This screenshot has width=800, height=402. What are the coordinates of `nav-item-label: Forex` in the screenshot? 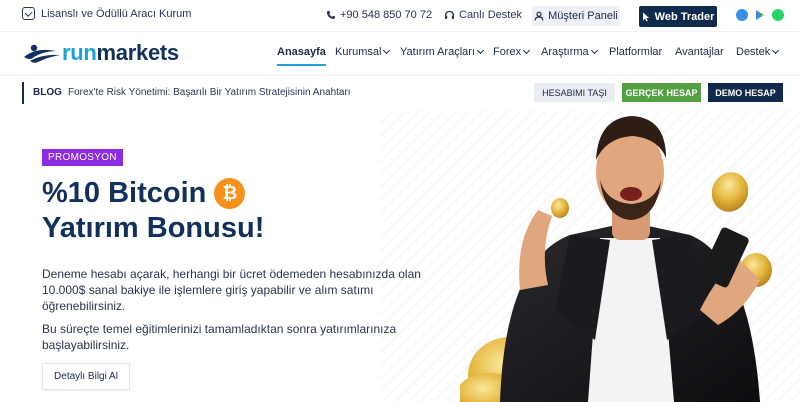 It's located at (507, 52).